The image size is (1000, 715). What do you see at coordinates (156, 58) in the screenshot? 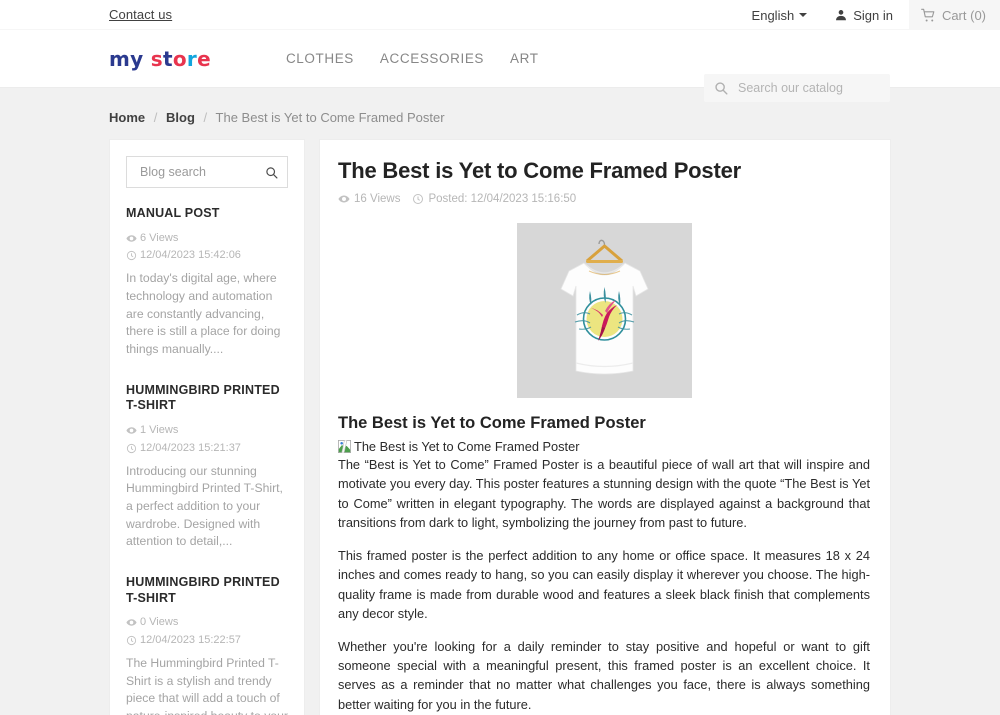
I see `logo-letter: s` at bounding box center [156, 58].